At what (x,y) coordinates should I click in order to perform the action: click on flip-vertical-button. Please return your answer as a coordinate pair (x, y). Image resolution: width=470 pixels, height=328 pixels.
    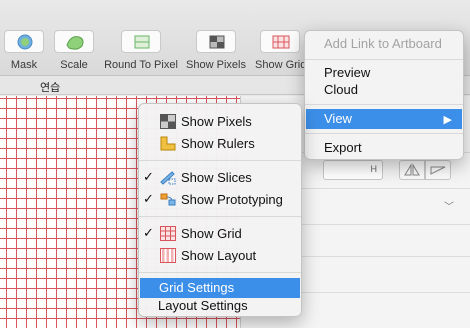
    Looking at the image, I should click on (438, 170).